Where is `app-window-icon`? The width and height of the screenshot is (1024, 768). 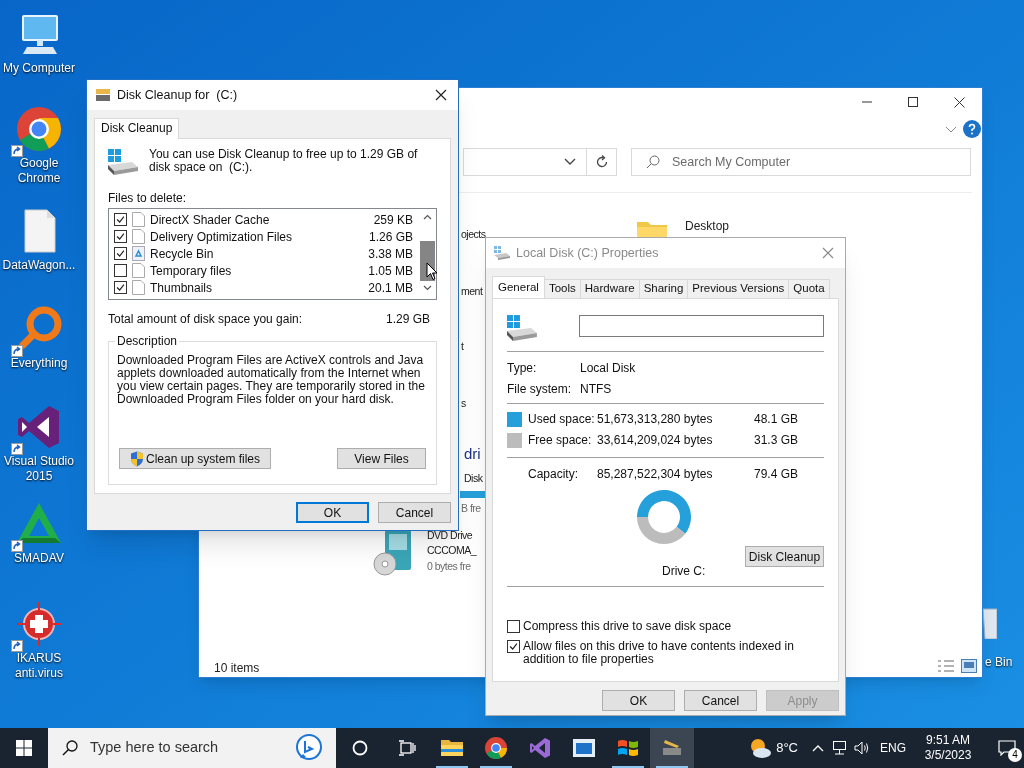
app-window-icon is located at coordinates (584, 748).